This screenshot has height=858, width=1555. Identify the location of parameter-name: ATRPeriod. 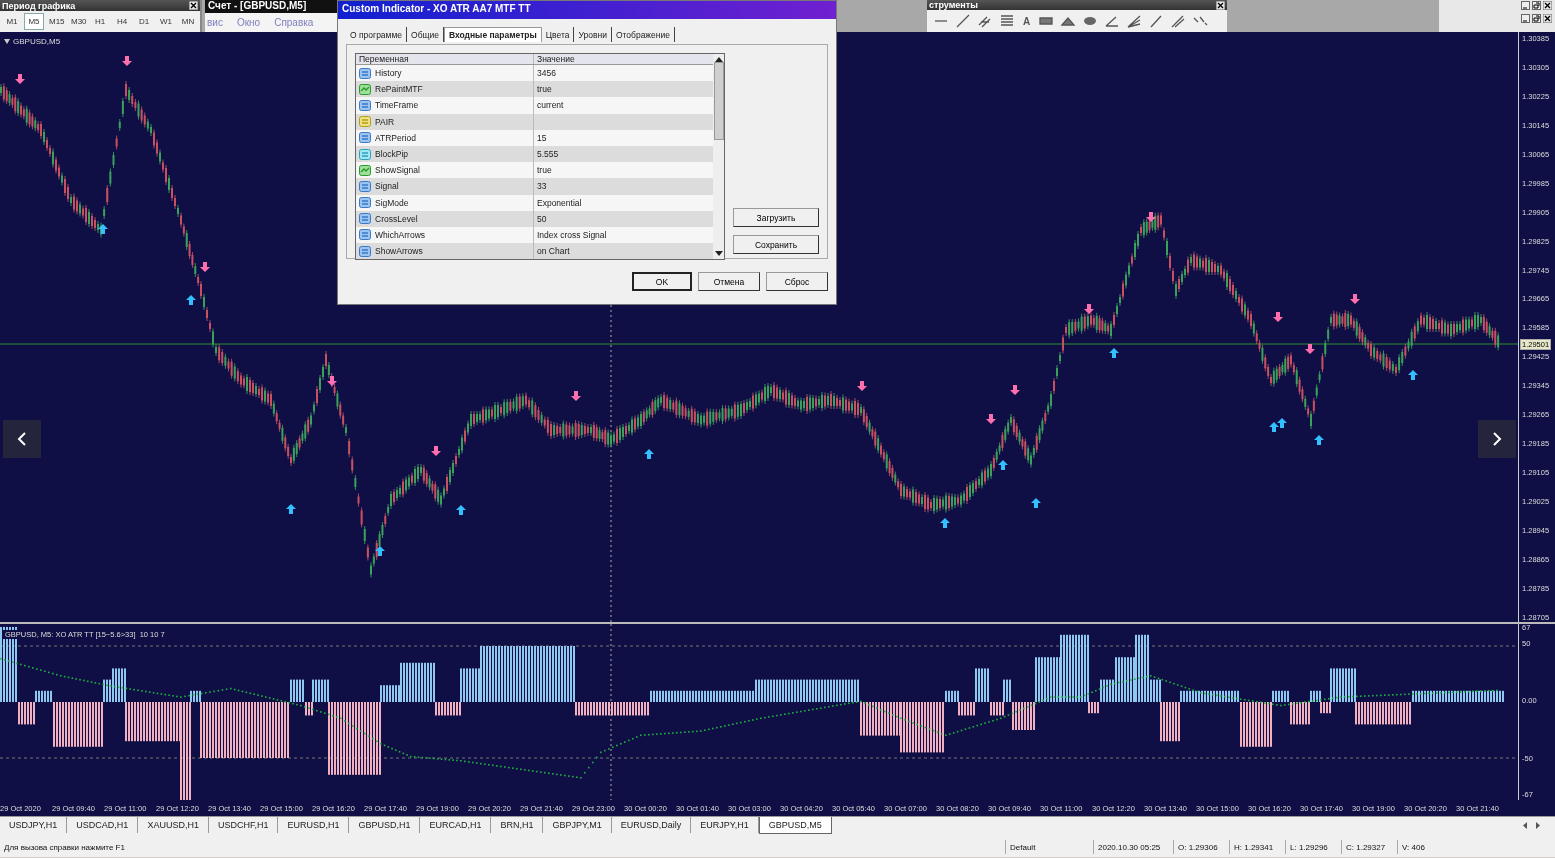
(395, 137).